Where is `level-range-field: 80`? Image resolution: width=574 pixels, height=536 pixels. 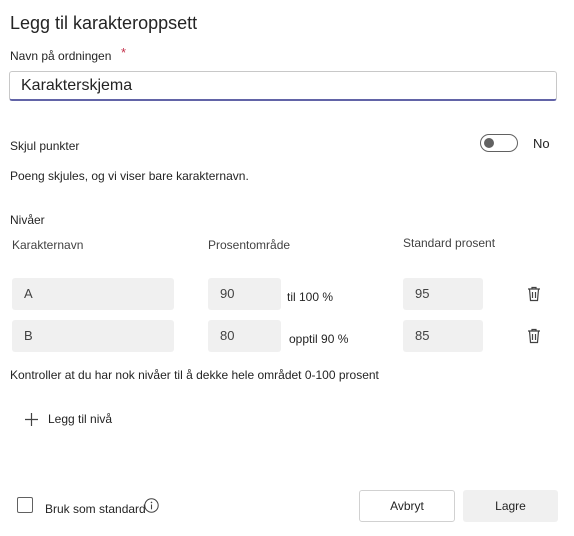
level-range-field: 80 is located at coordinates (244, 336).